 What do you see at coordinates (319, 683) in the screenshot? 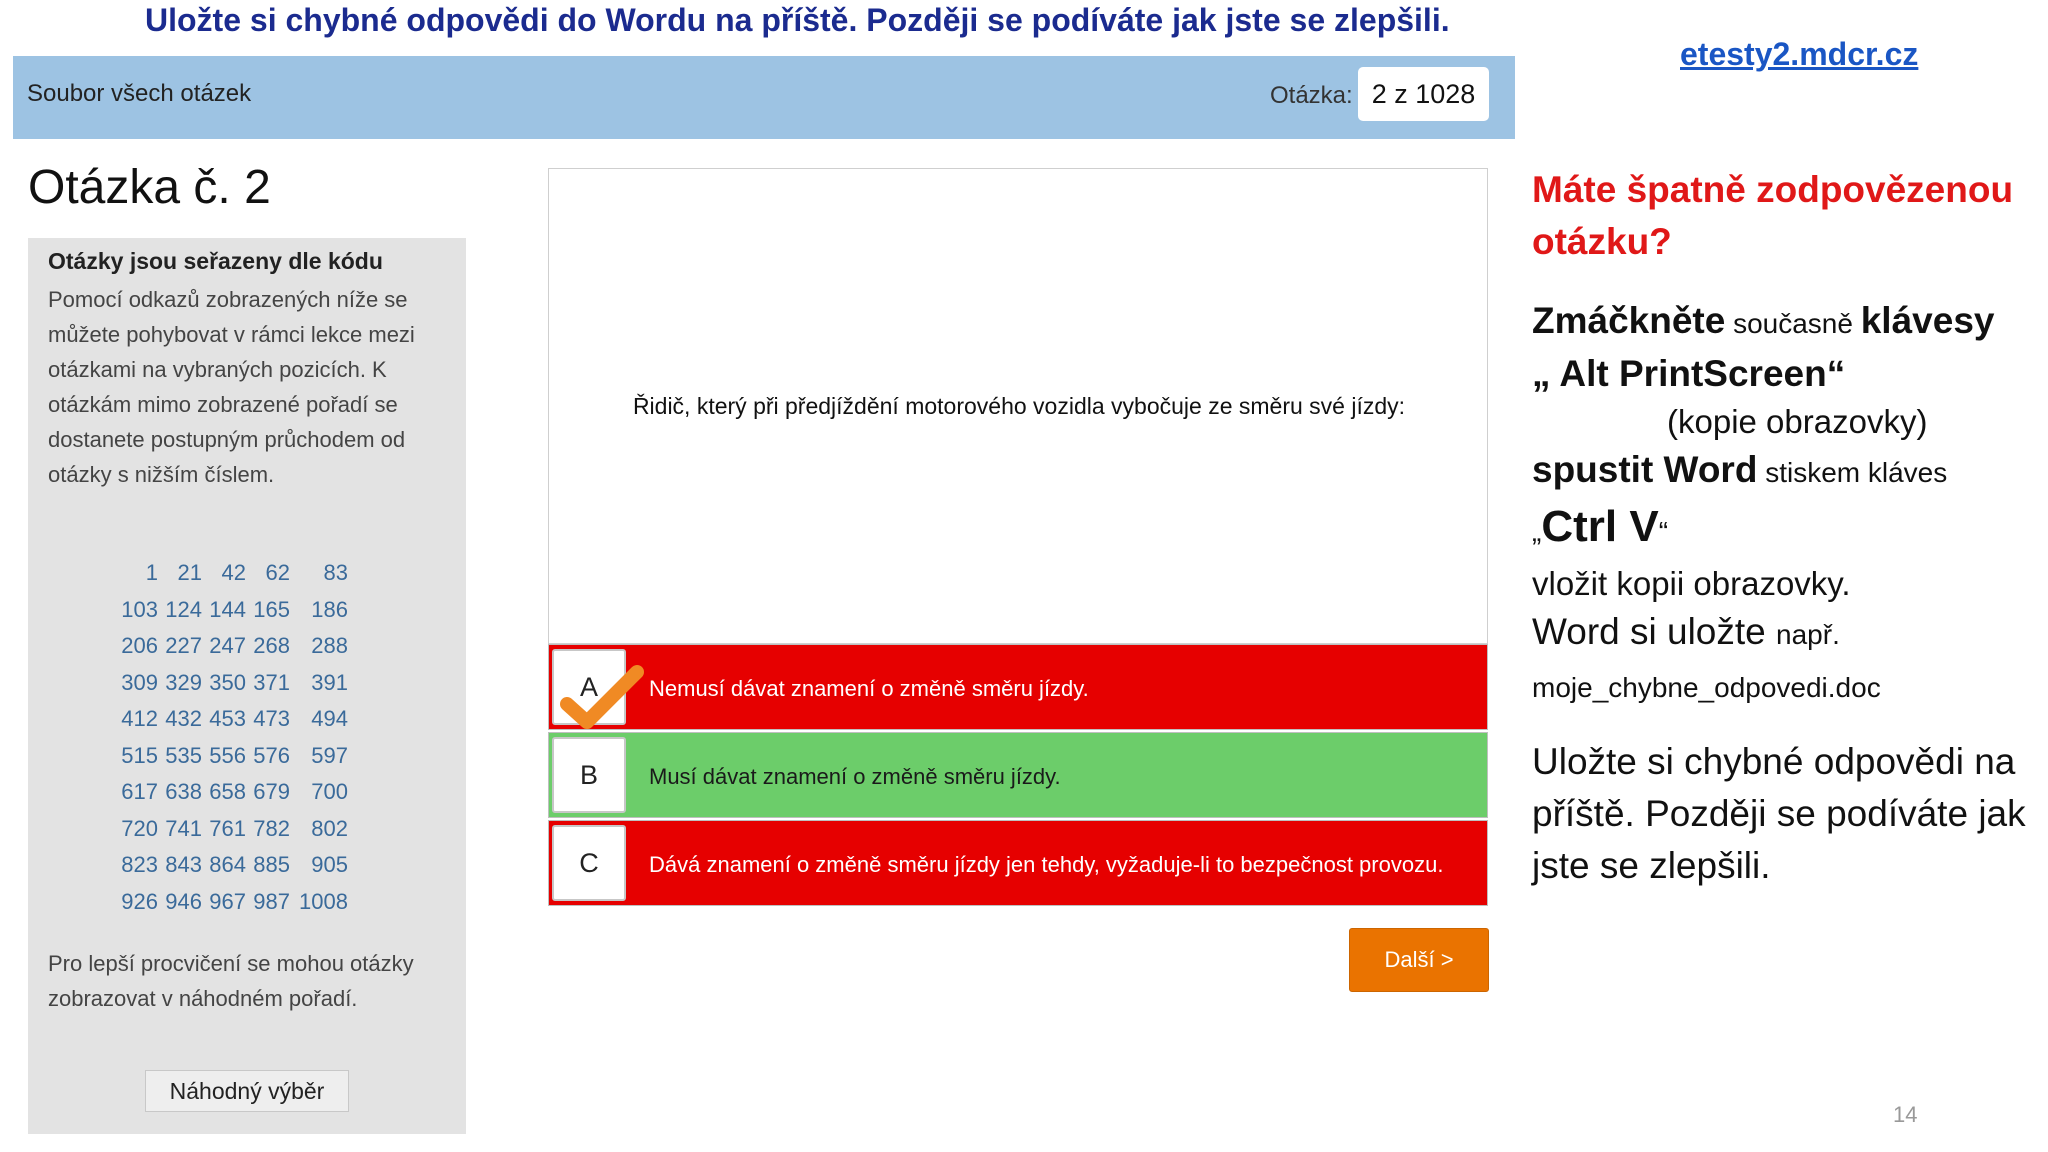
I see `question-number-link: 391` at bounding box center [319, 683].